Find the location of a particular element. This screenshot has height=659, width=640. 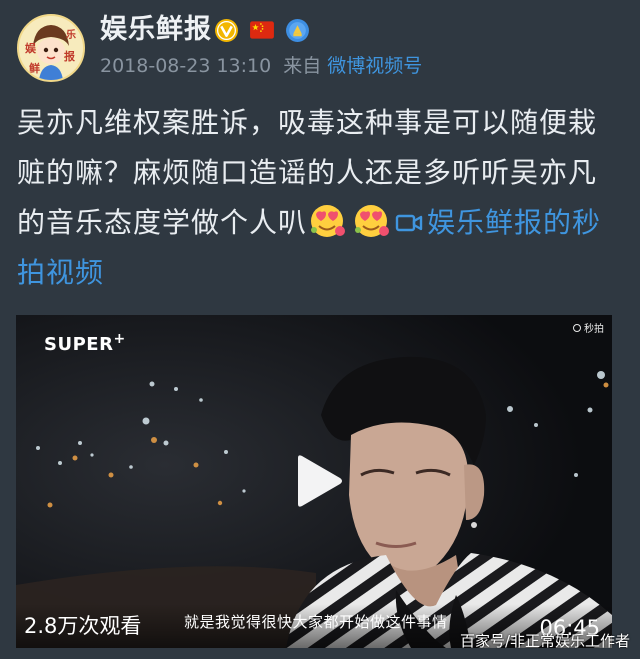

brand-plus: + is located at coordinates (119, 339).